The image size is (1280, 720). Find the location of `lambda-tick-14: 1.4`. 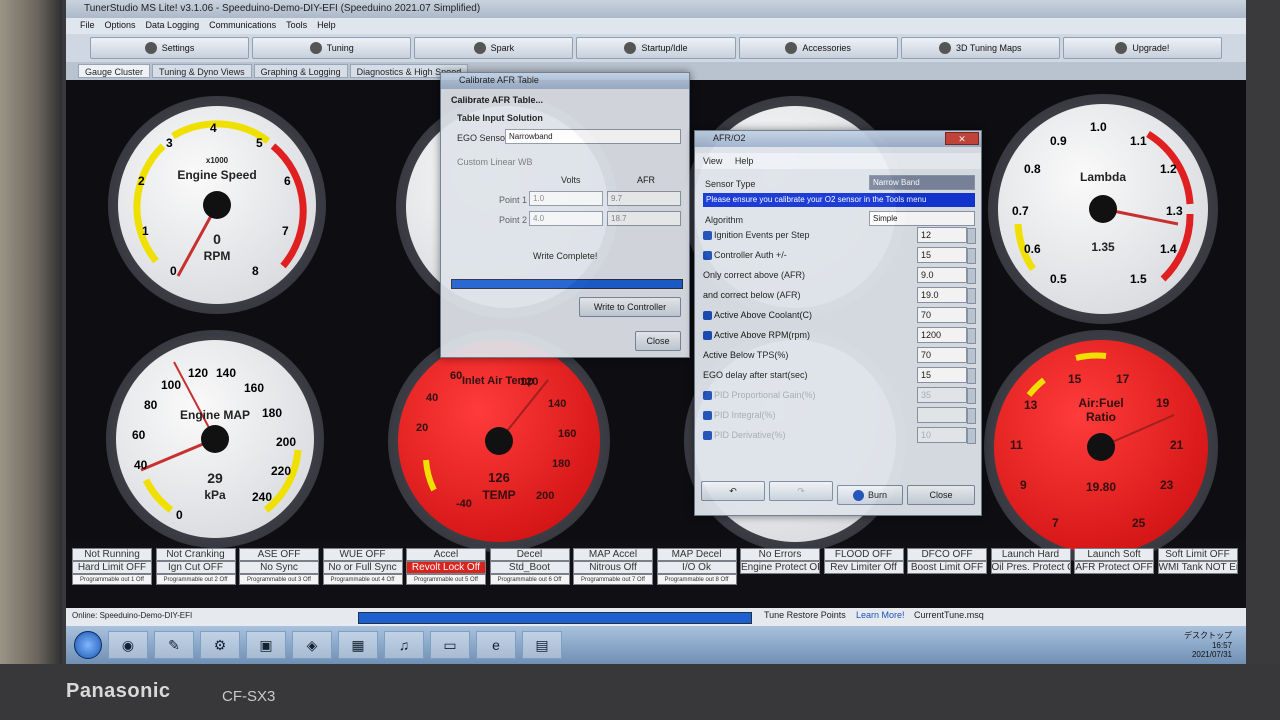

lambda-tick-14: 1.4 is located at coordinates (1168, 249).